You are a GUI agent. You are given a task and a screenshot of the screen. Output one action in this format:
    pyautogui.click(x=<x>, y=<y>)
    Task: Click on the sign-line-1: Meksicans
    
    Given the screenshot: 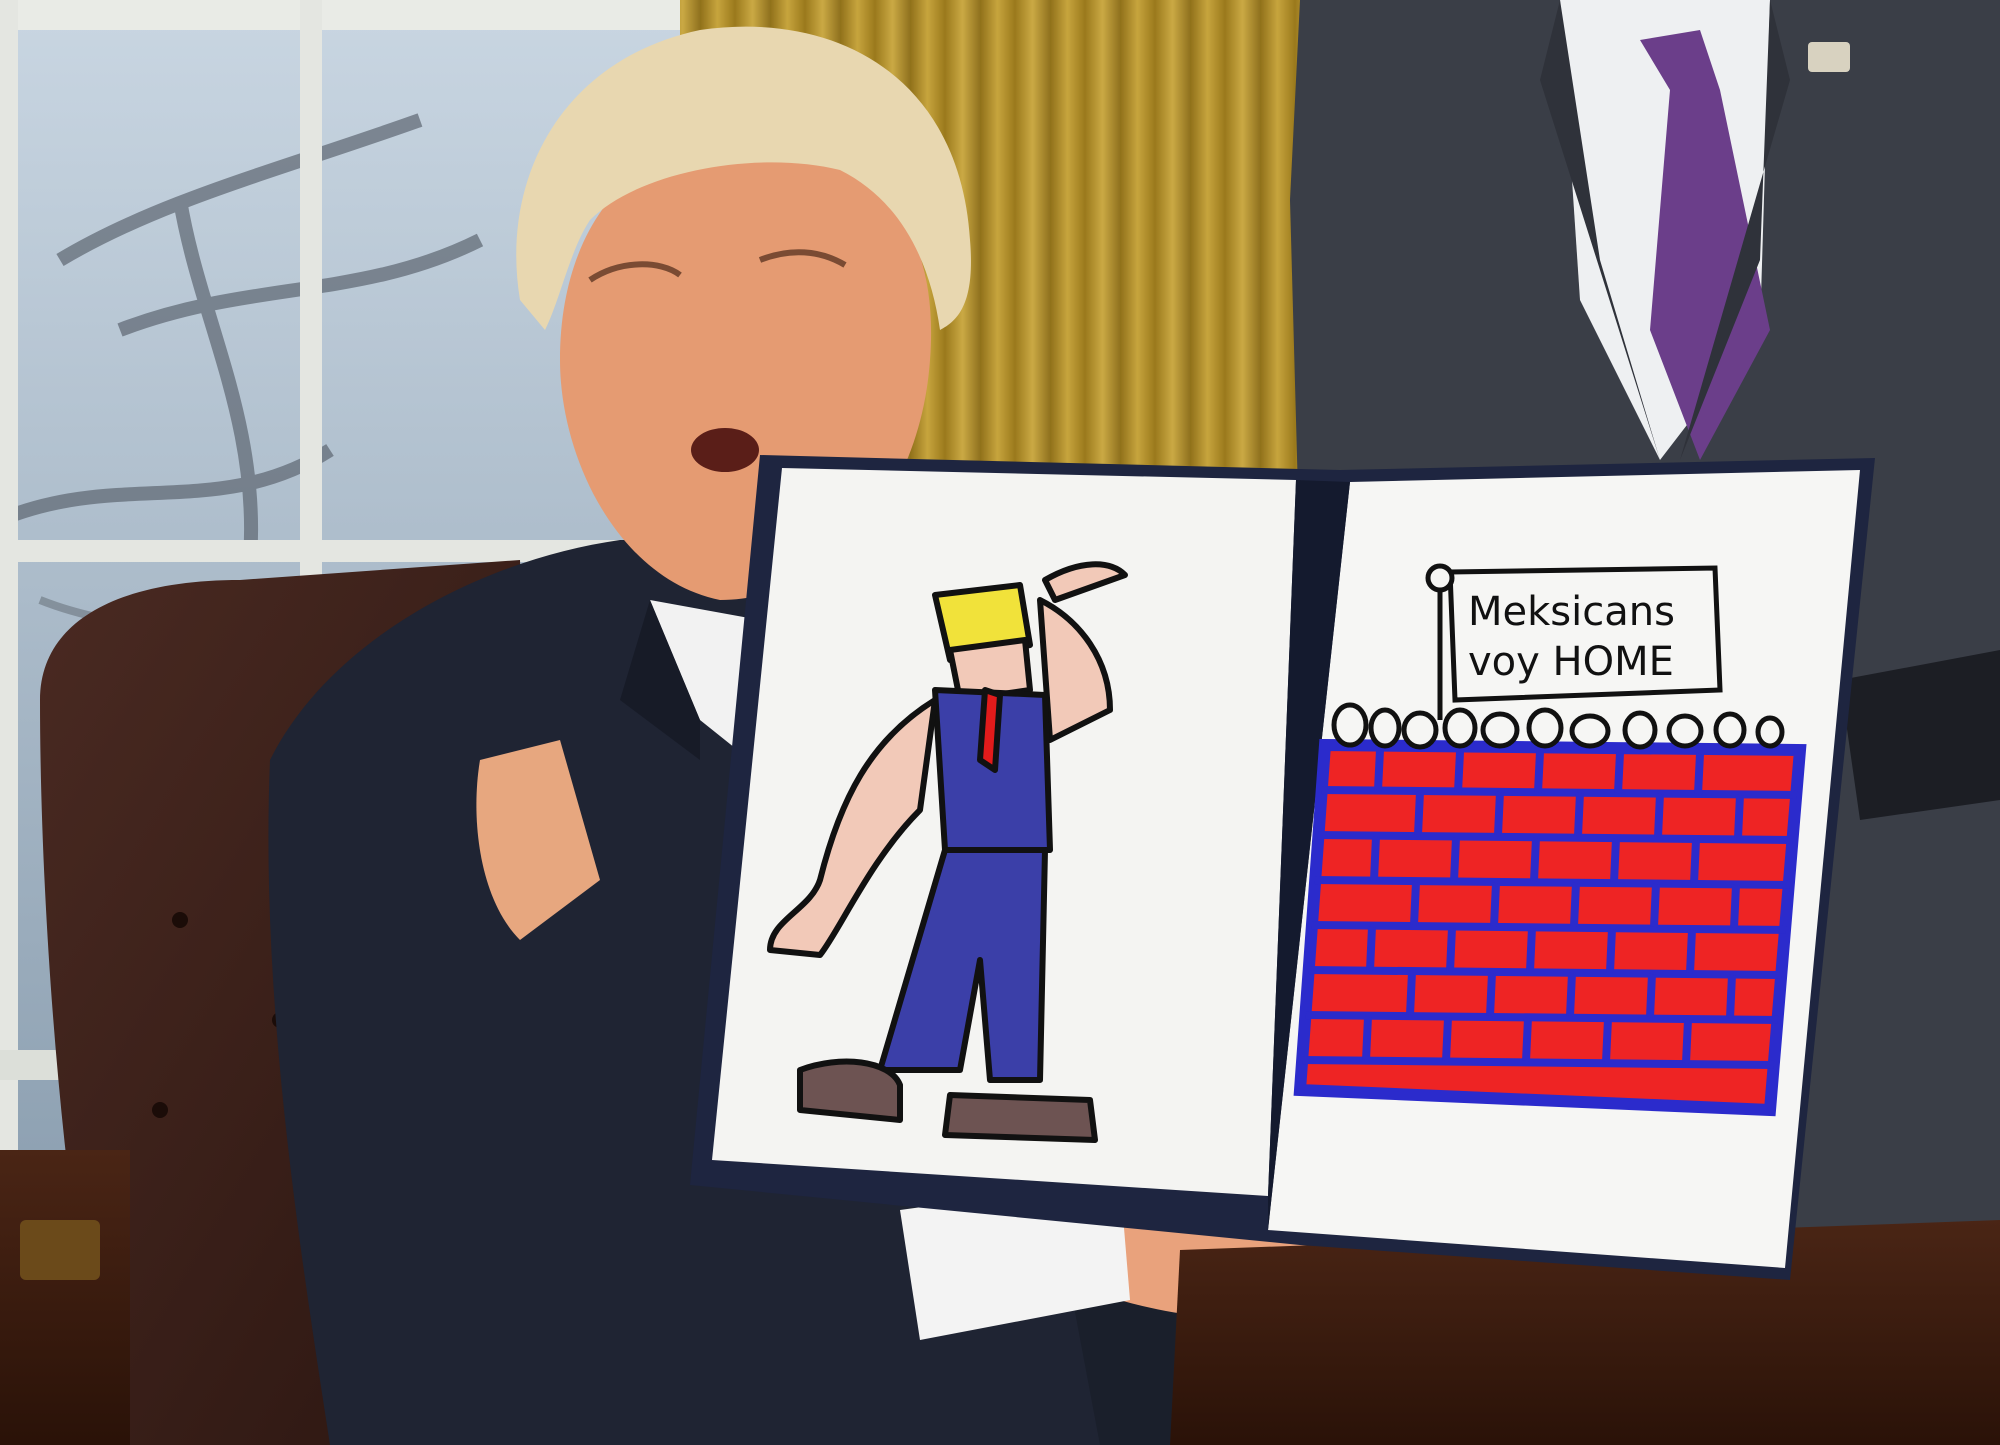 What is the action you would take?
    pyautogui.click(x=1571, y=612)
    